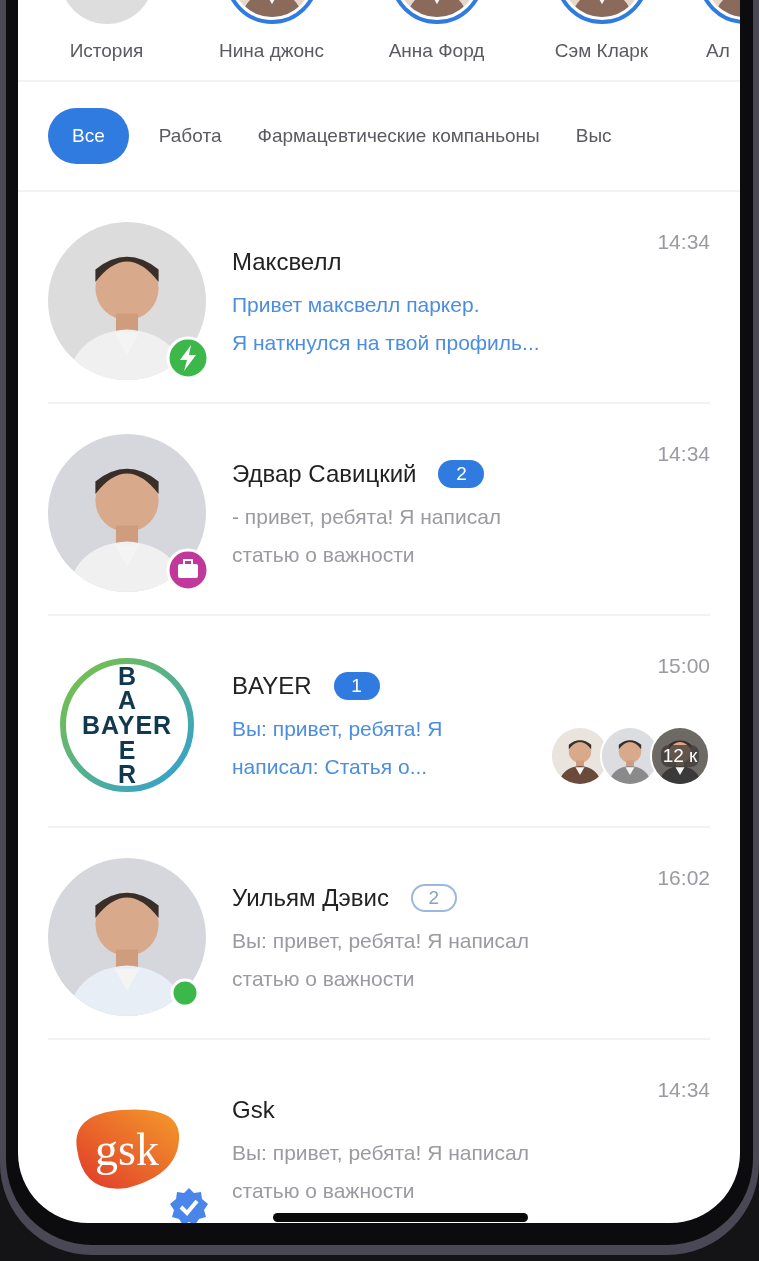 The image size is (759, 1261). I want to click on filter-tab: Работа, so click(190, 136).